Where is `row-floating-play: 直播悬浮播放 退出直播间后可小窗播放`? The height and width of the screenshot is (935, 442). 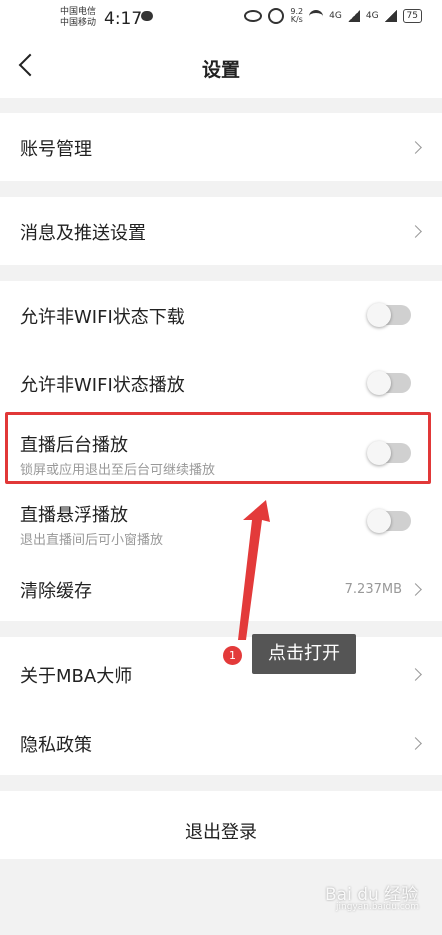
row-floating-play: 直播悬浮播放 退出直播间后可小窗播放 is located at coordinates (221, 520).